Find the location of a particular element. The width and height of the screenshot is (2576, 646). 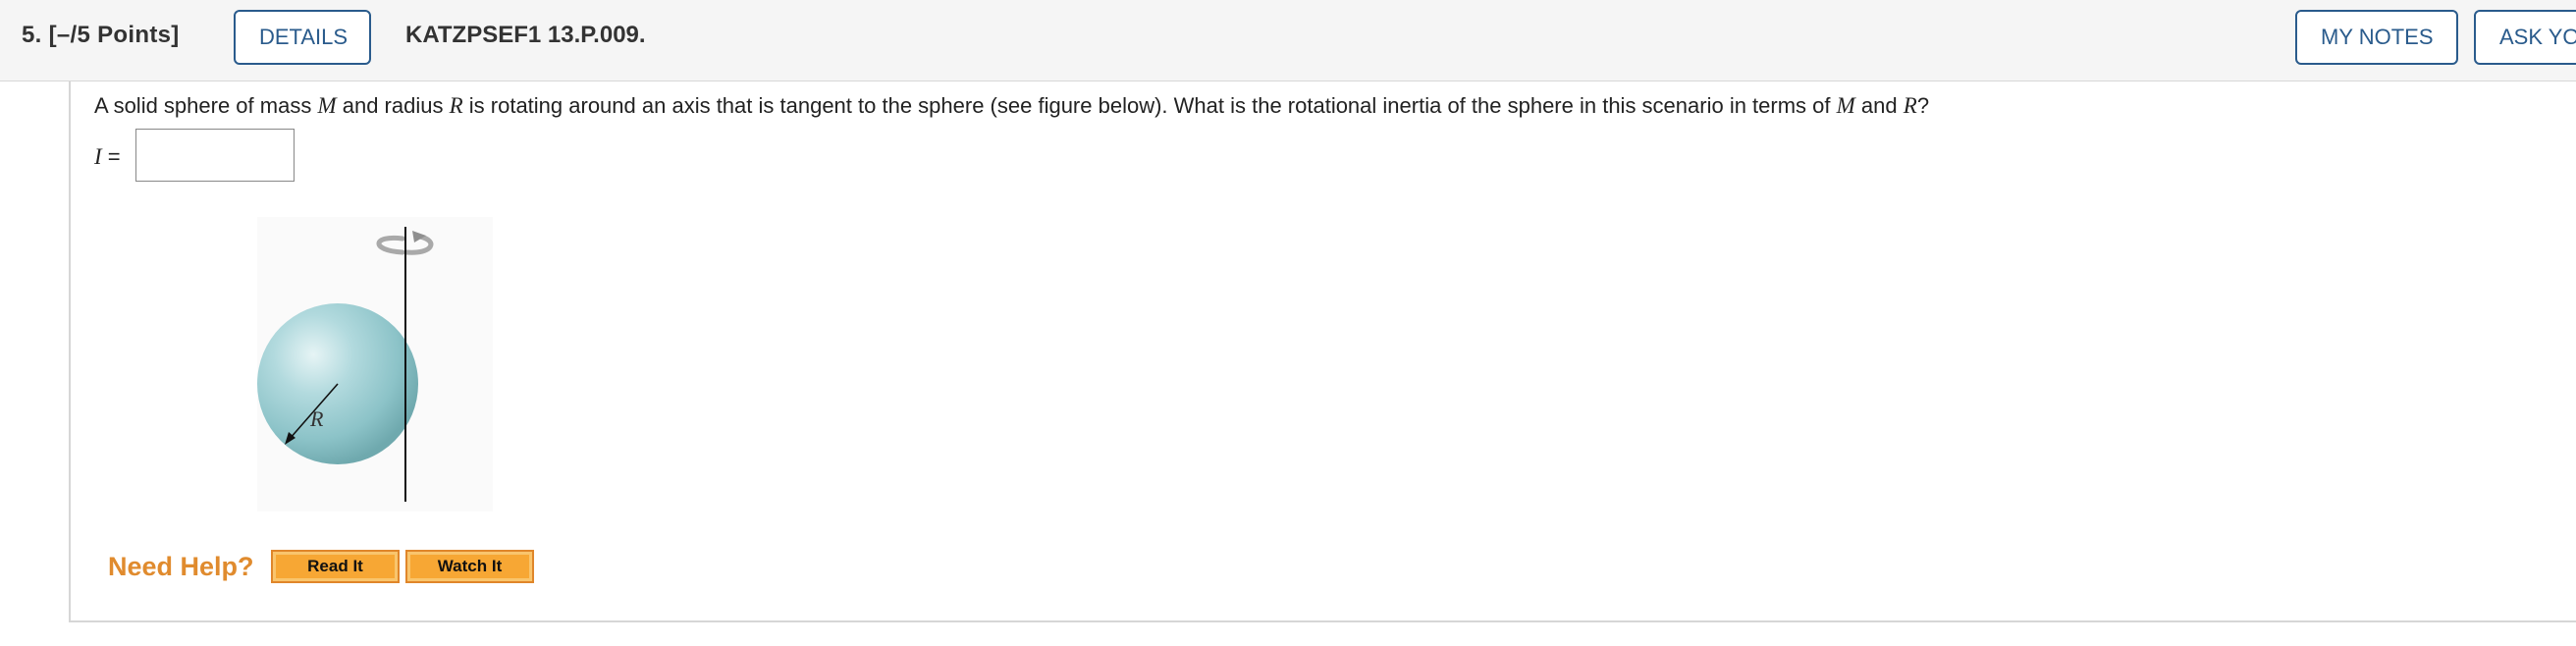

sphere-figure: R is located at coordinates (375, 364).